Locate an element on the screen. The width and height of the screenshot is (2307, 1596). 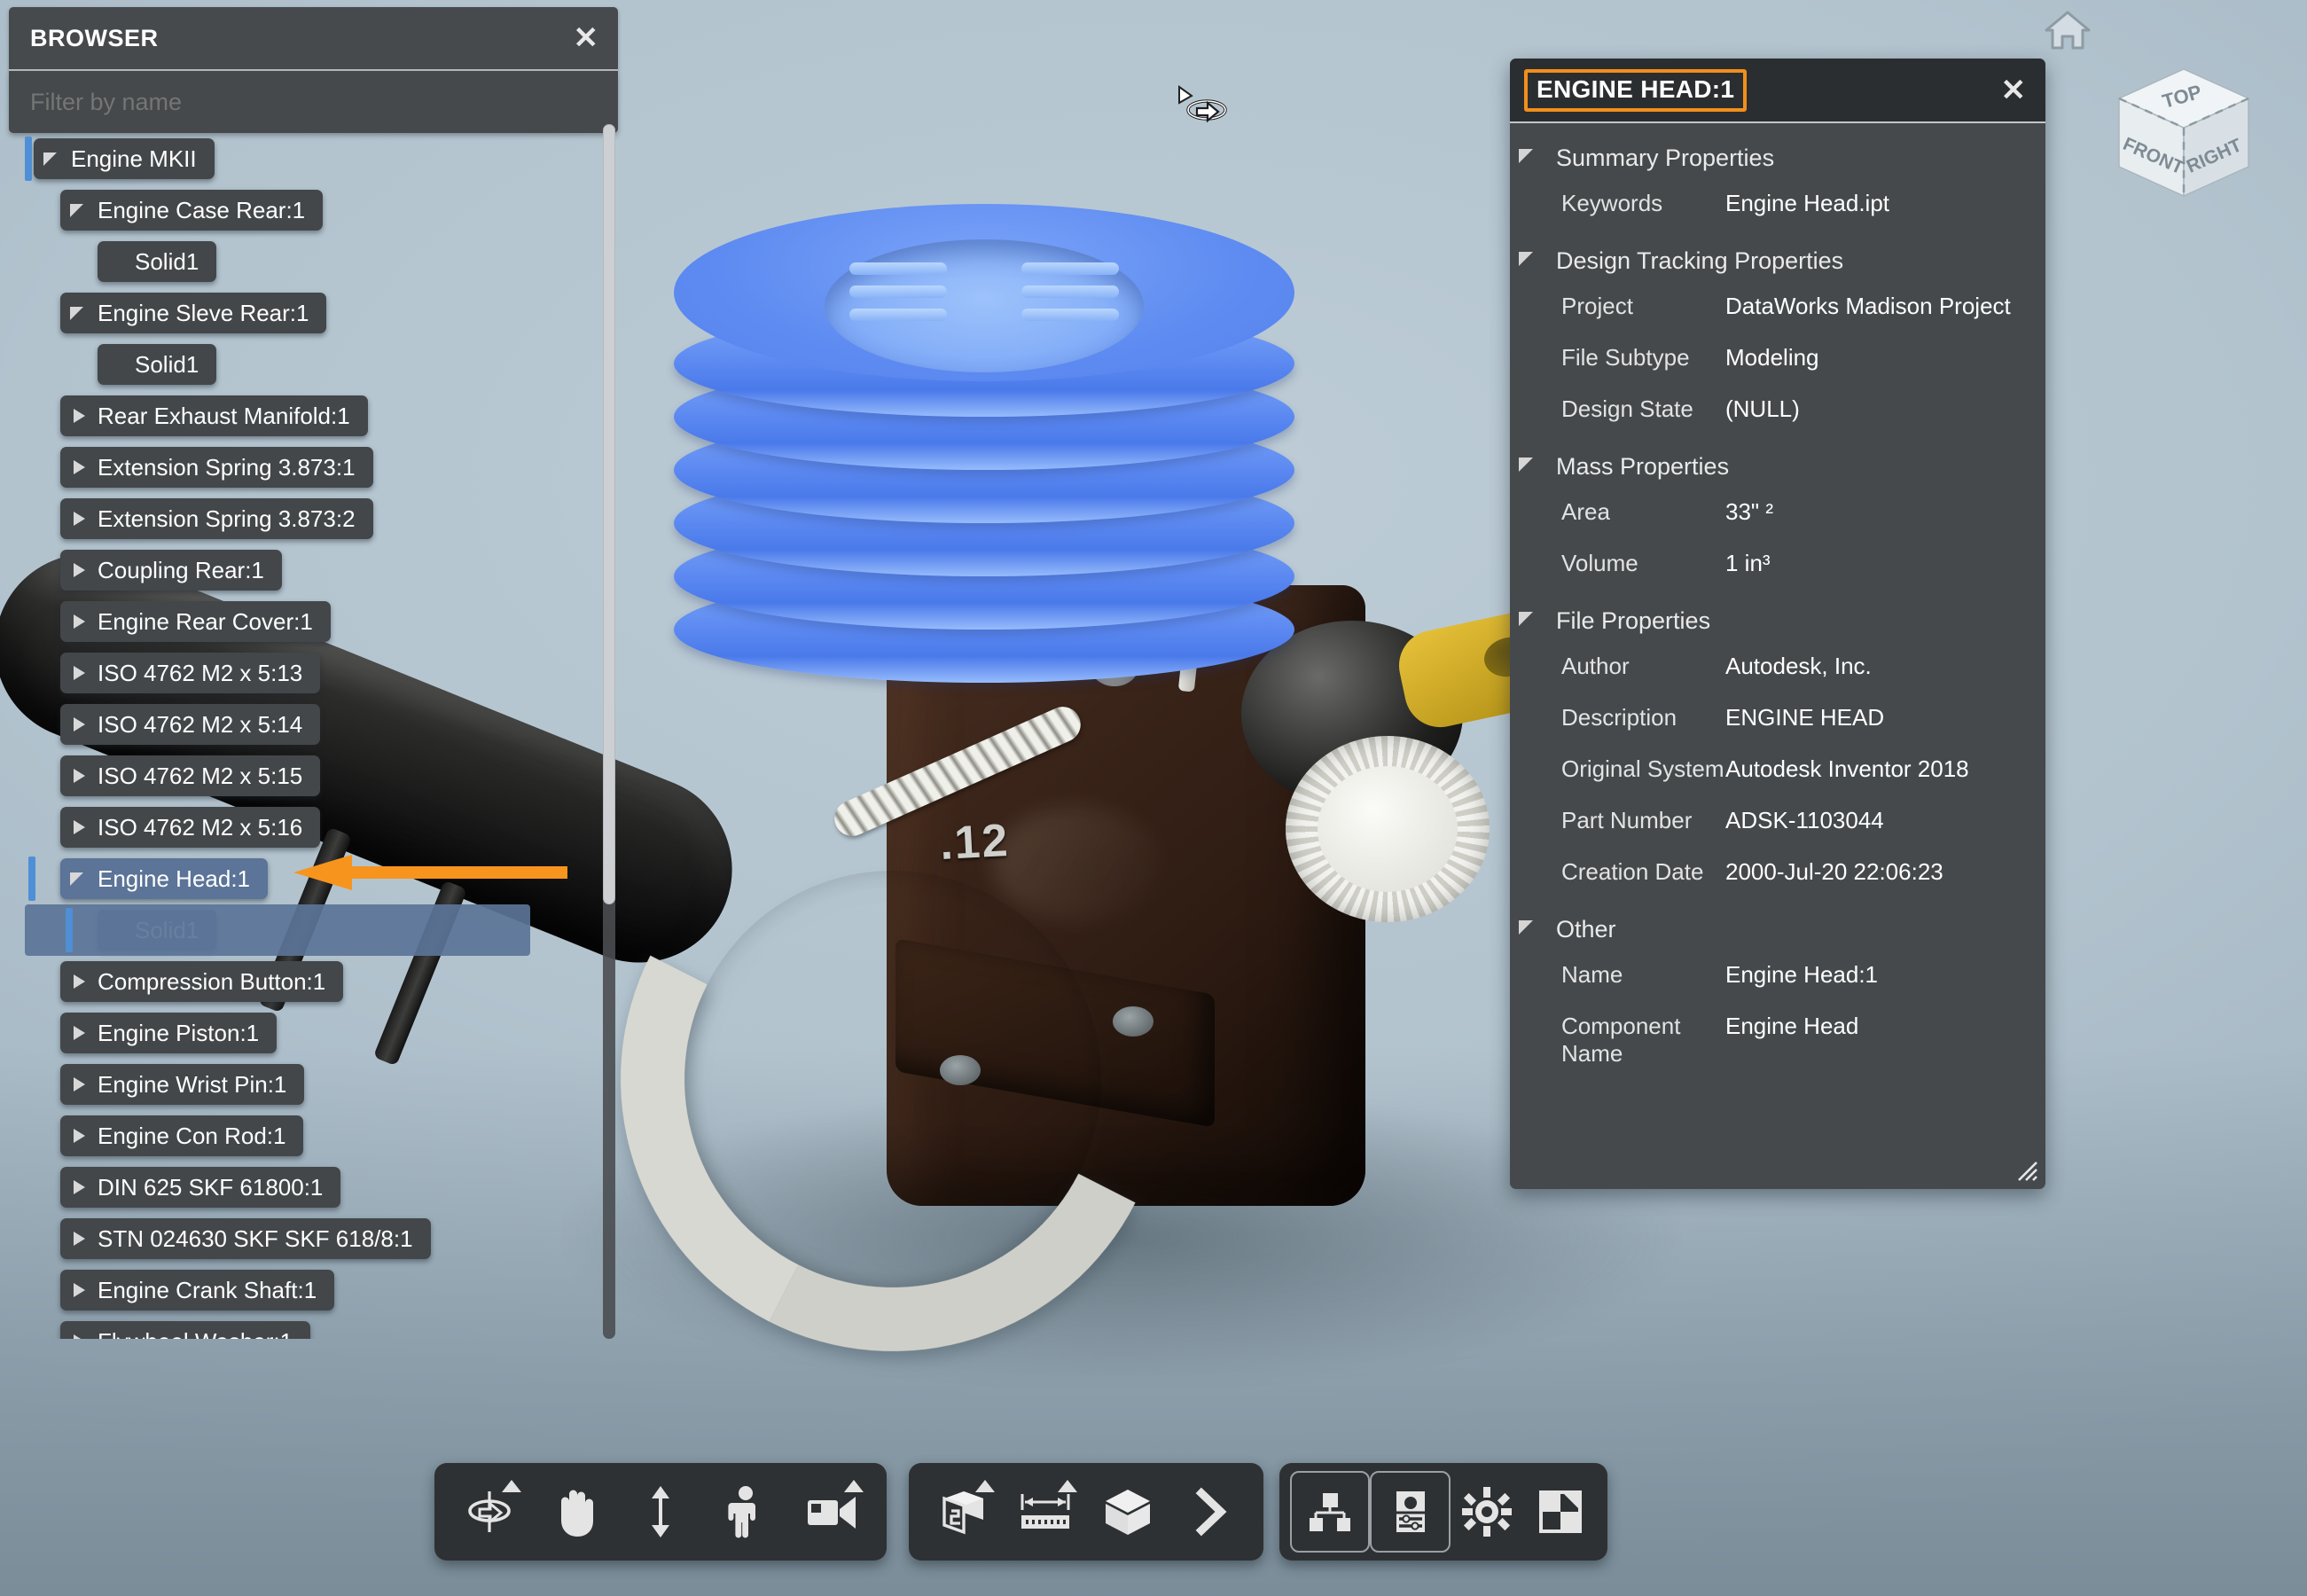
tree-row: ISO 4762 M2 x 5:13 is located at coordinates (328, 673).